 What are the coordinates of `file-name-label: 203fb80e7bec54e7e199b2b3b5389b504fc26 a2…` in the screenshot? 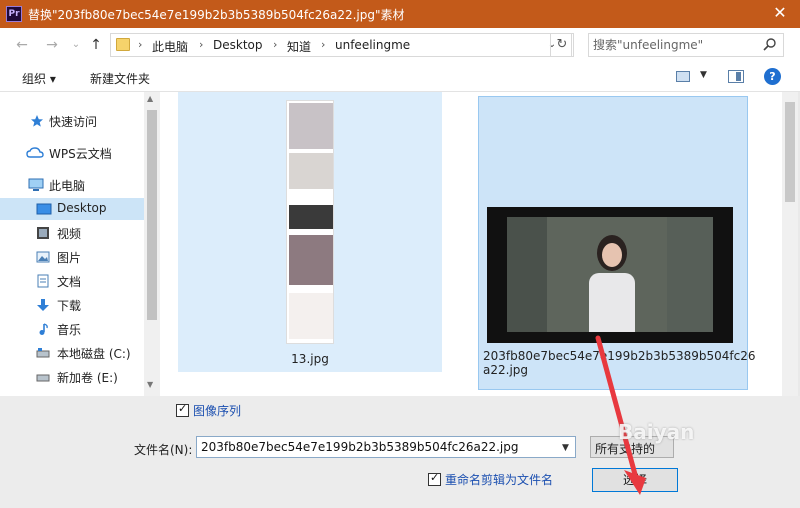 It's located at (617, 363).